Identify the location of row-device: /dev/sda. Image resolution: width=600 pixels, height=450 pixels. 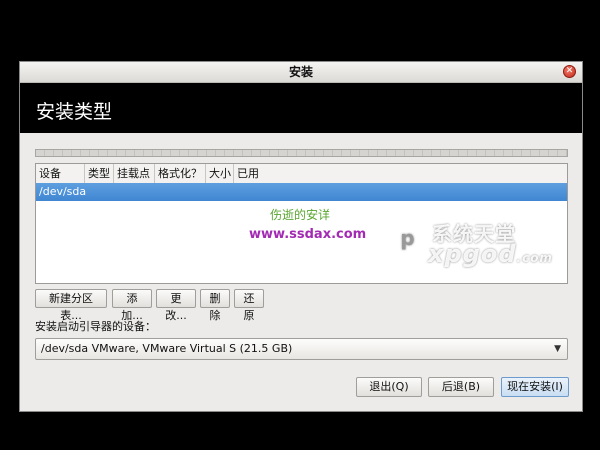
(63, 191).